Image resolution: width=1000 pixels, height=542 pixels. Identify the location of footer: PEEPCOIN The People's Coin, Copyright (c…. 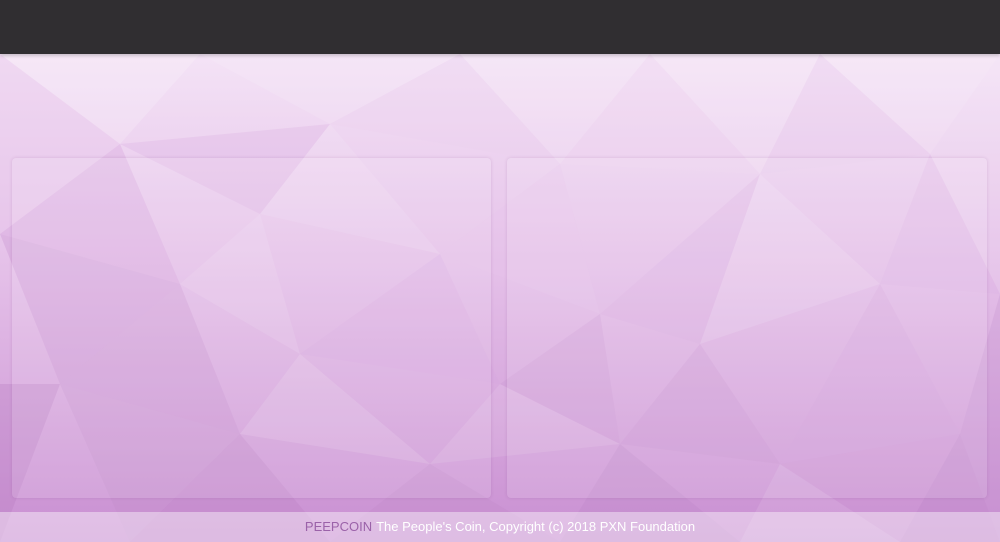
(500, 527).